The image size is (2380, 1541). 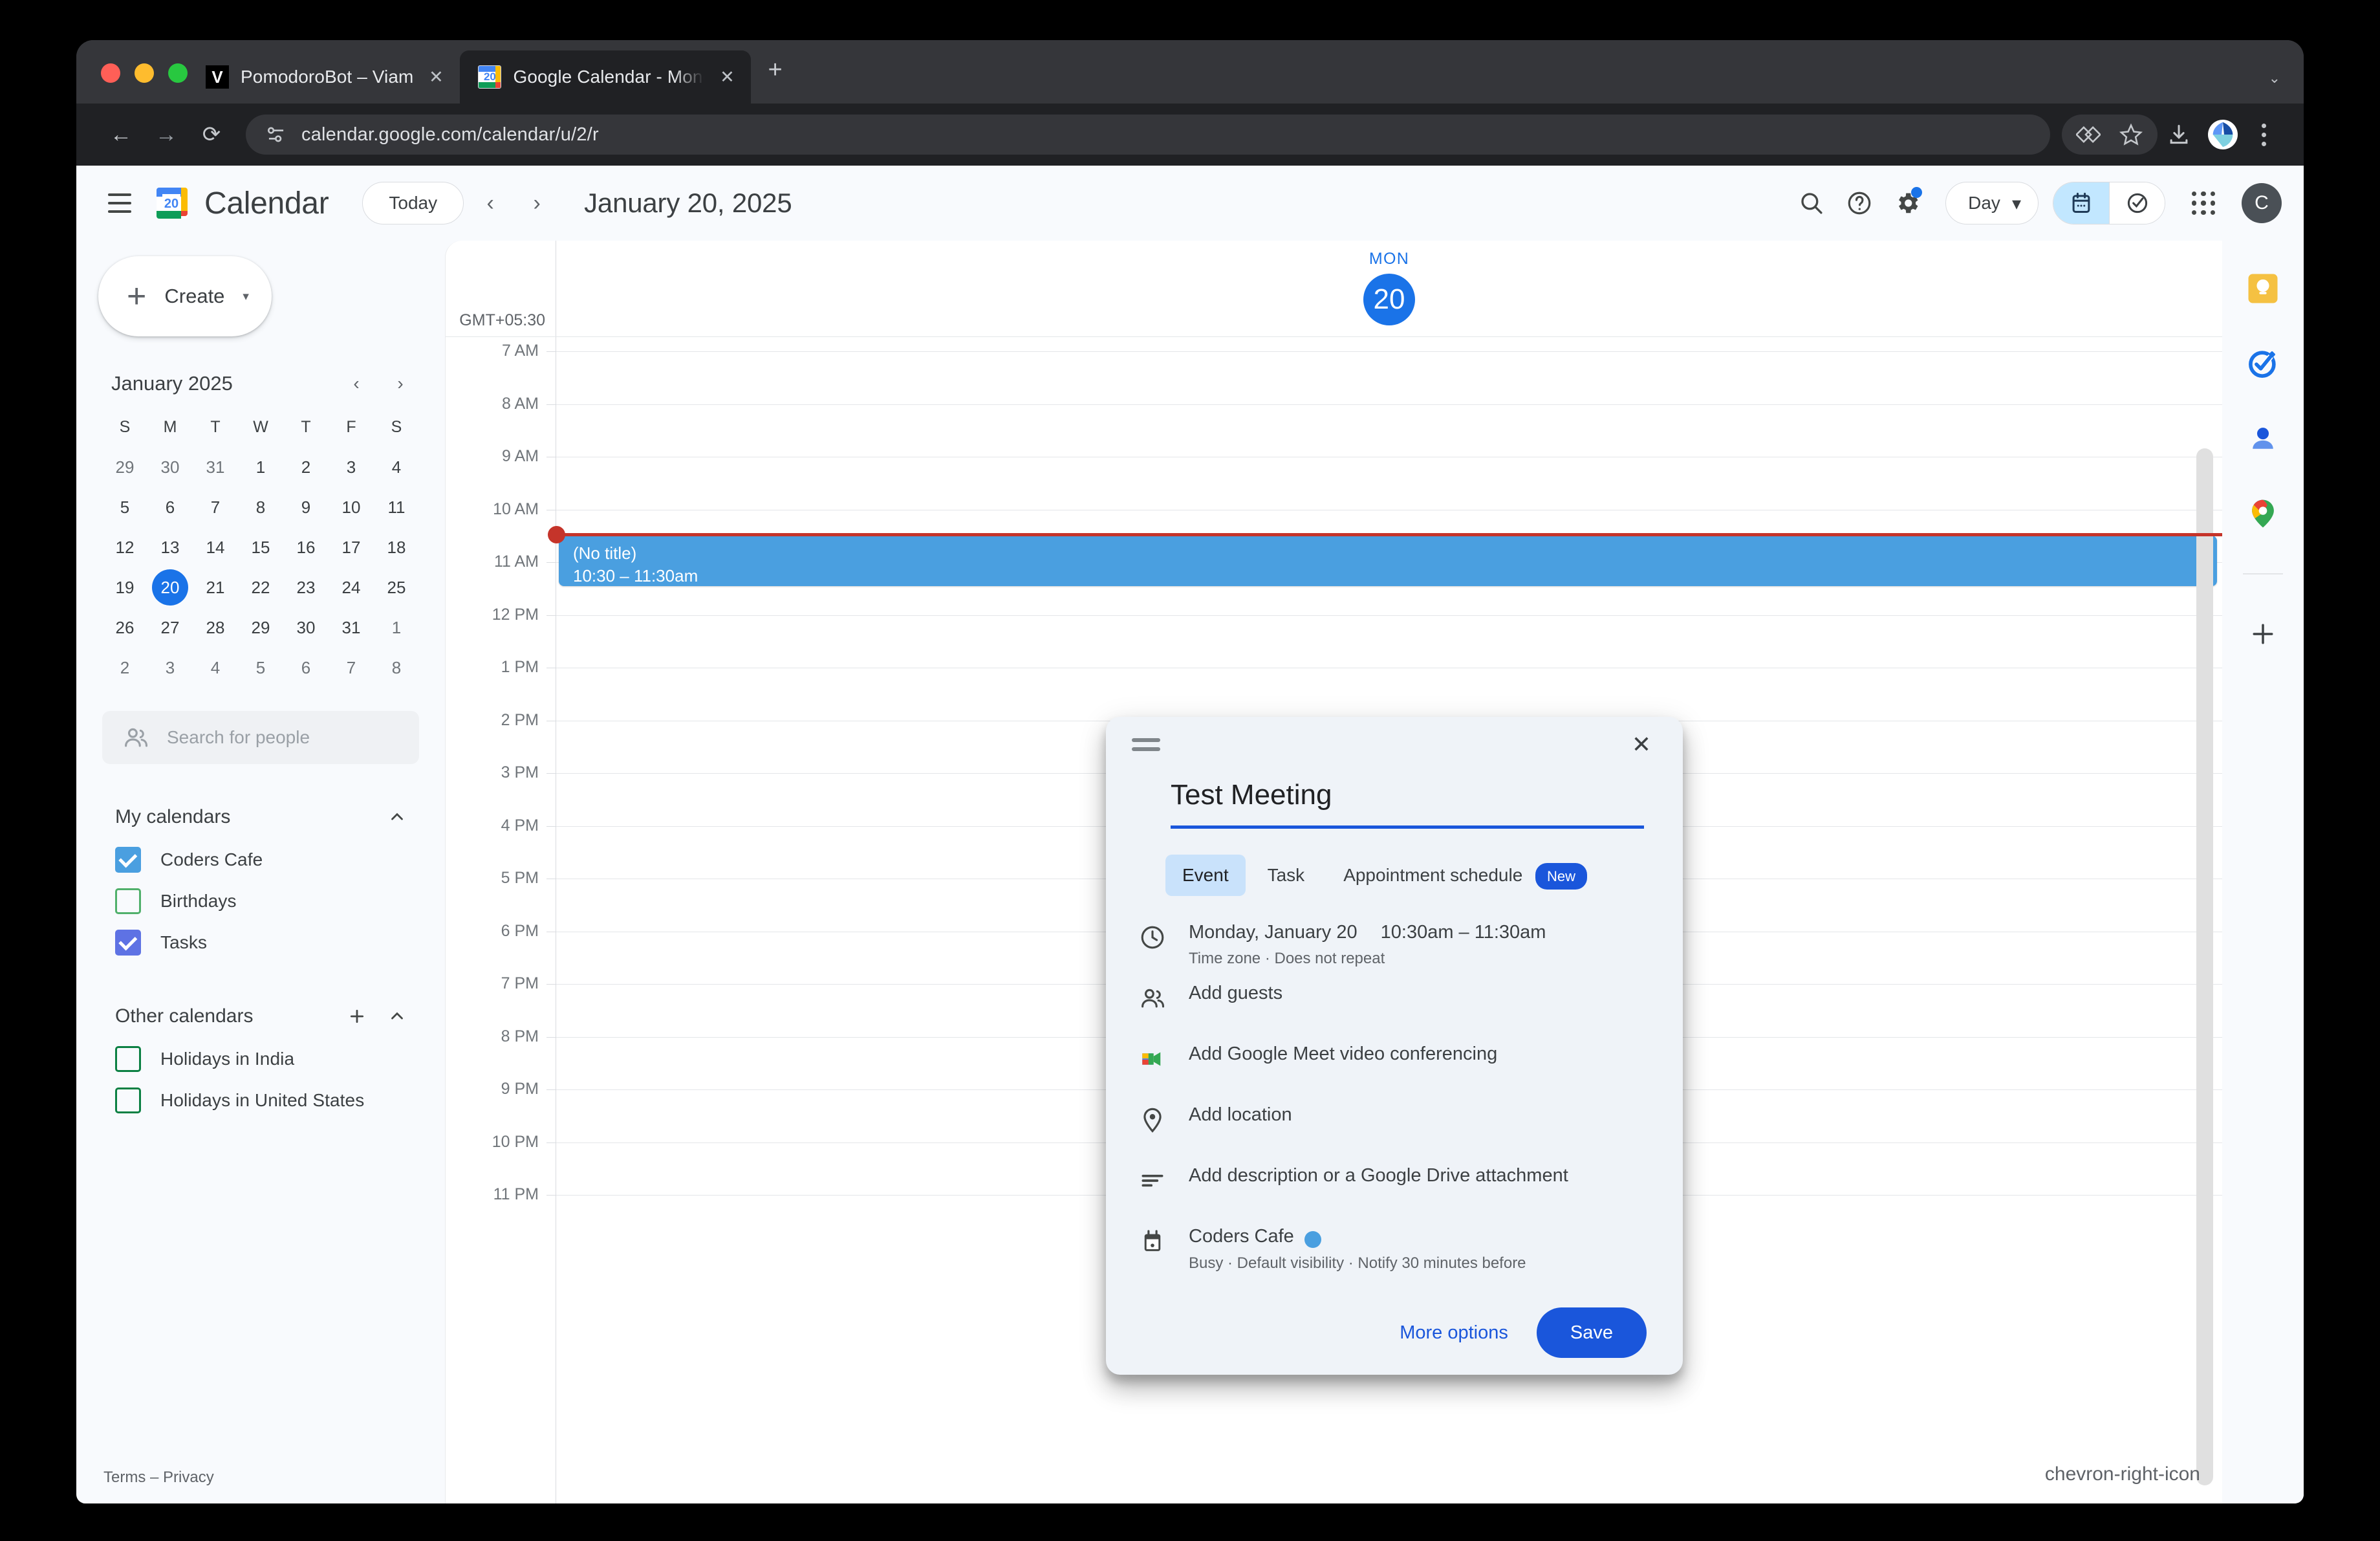 I want to click on mini-calendar-day: 26, so click(x=124, y=627).